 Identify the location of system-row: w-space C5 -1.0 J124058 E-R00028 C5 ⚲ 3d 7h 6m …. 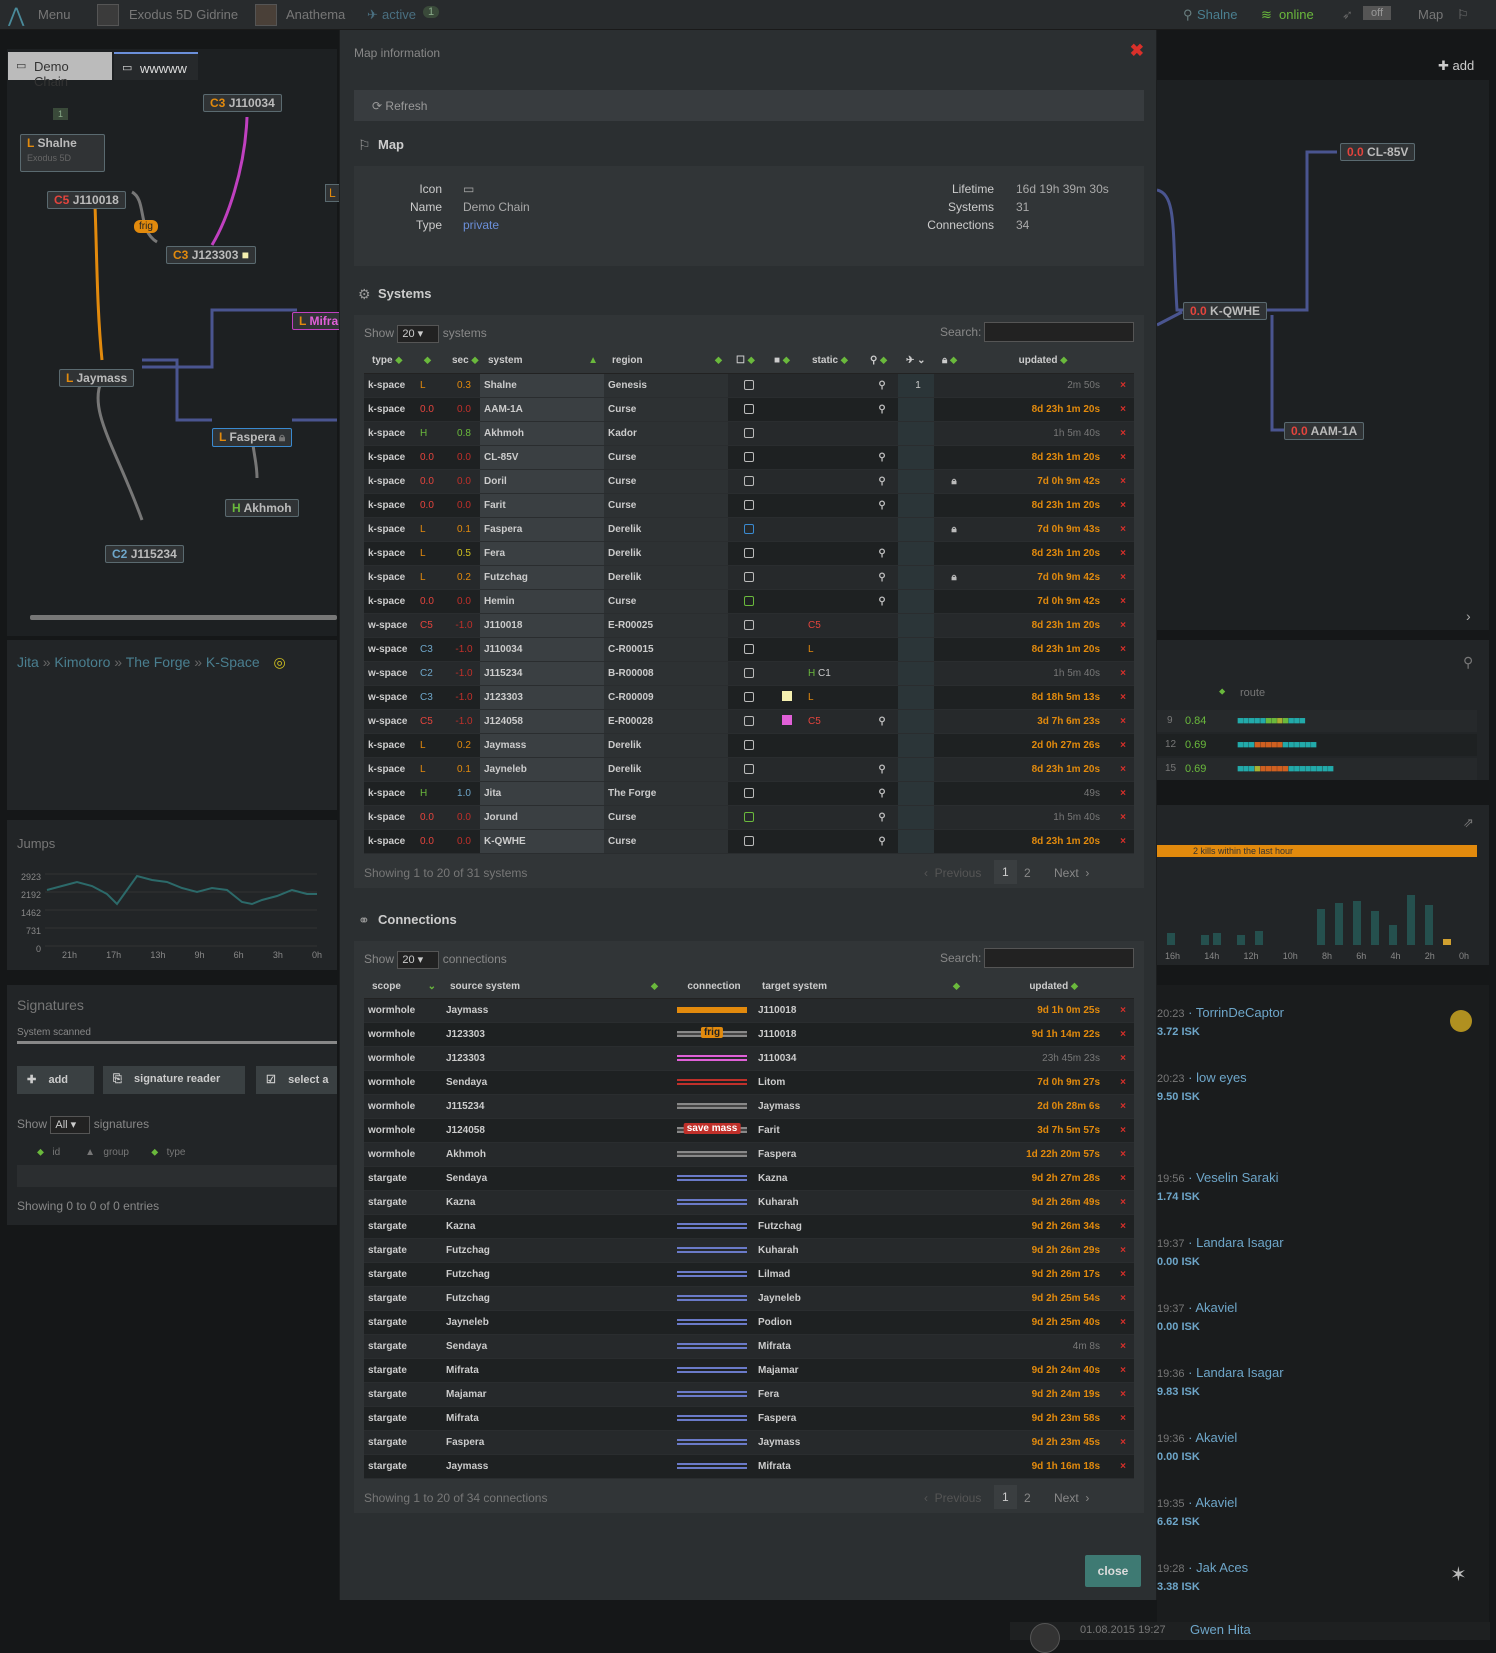
(749, 721).